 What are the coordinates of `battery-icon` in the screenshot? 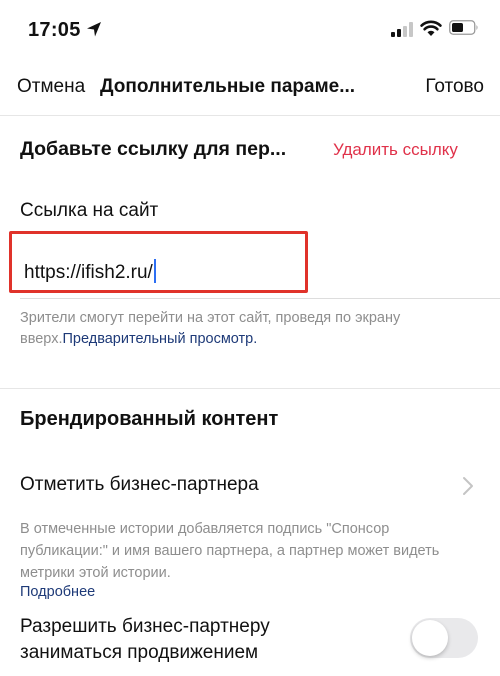 It's located at (463, 27).